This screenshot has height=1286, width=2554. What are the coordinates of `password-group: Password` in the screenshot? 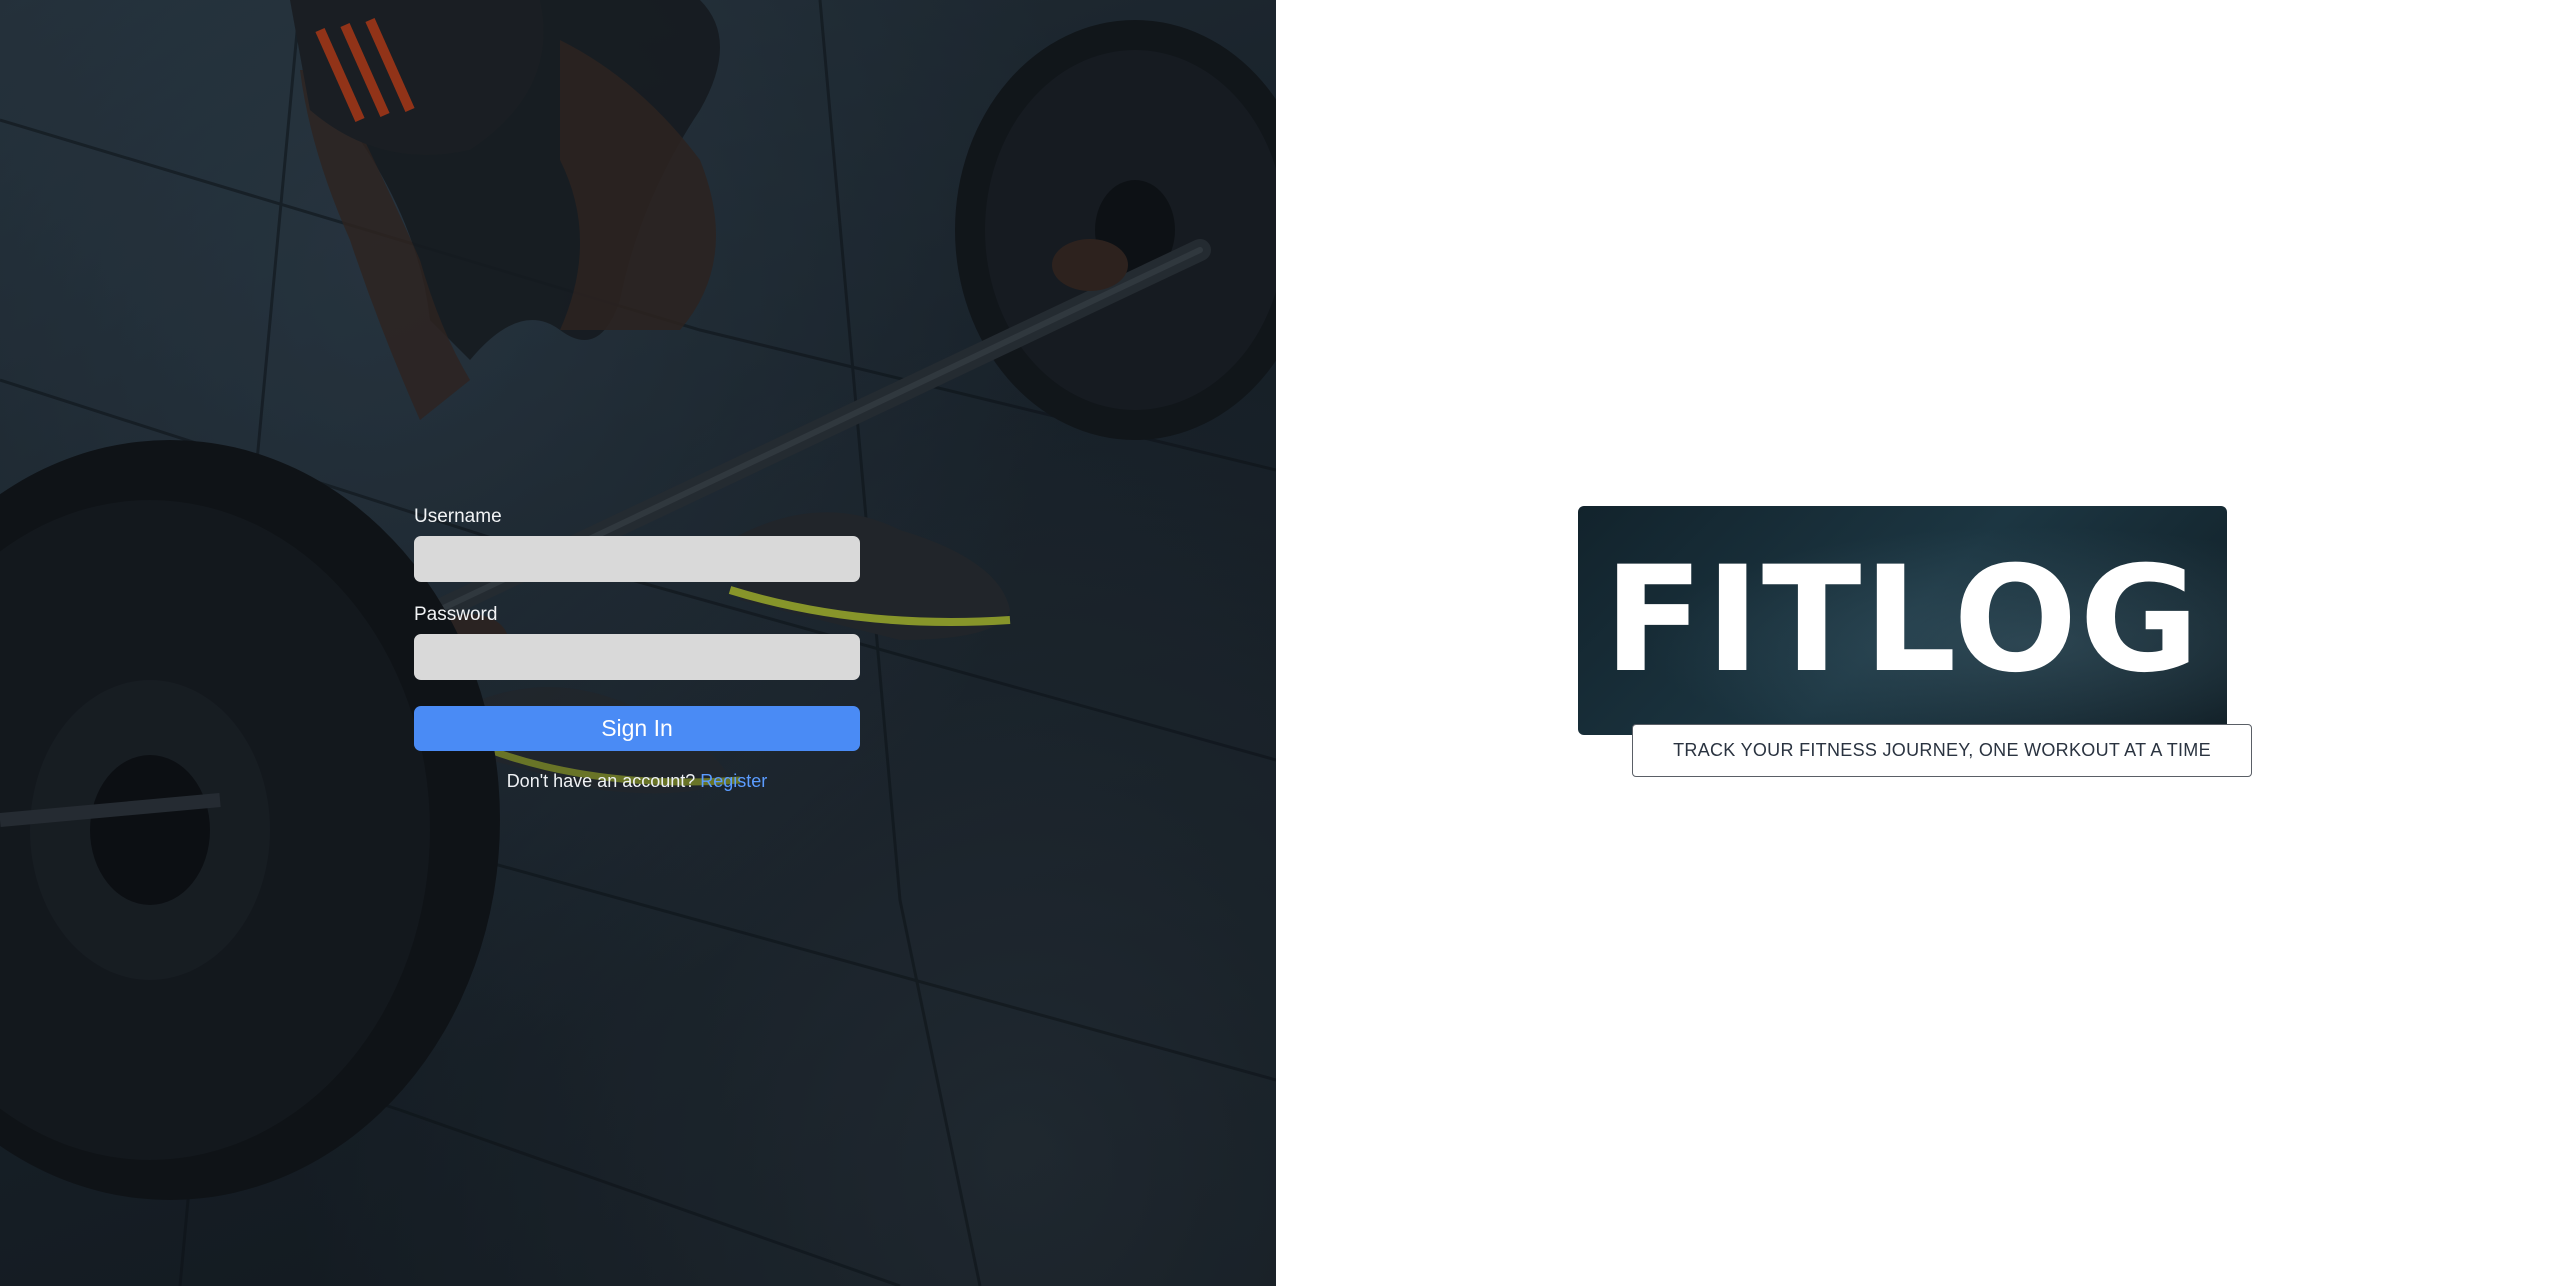 It's located at (637, 640).